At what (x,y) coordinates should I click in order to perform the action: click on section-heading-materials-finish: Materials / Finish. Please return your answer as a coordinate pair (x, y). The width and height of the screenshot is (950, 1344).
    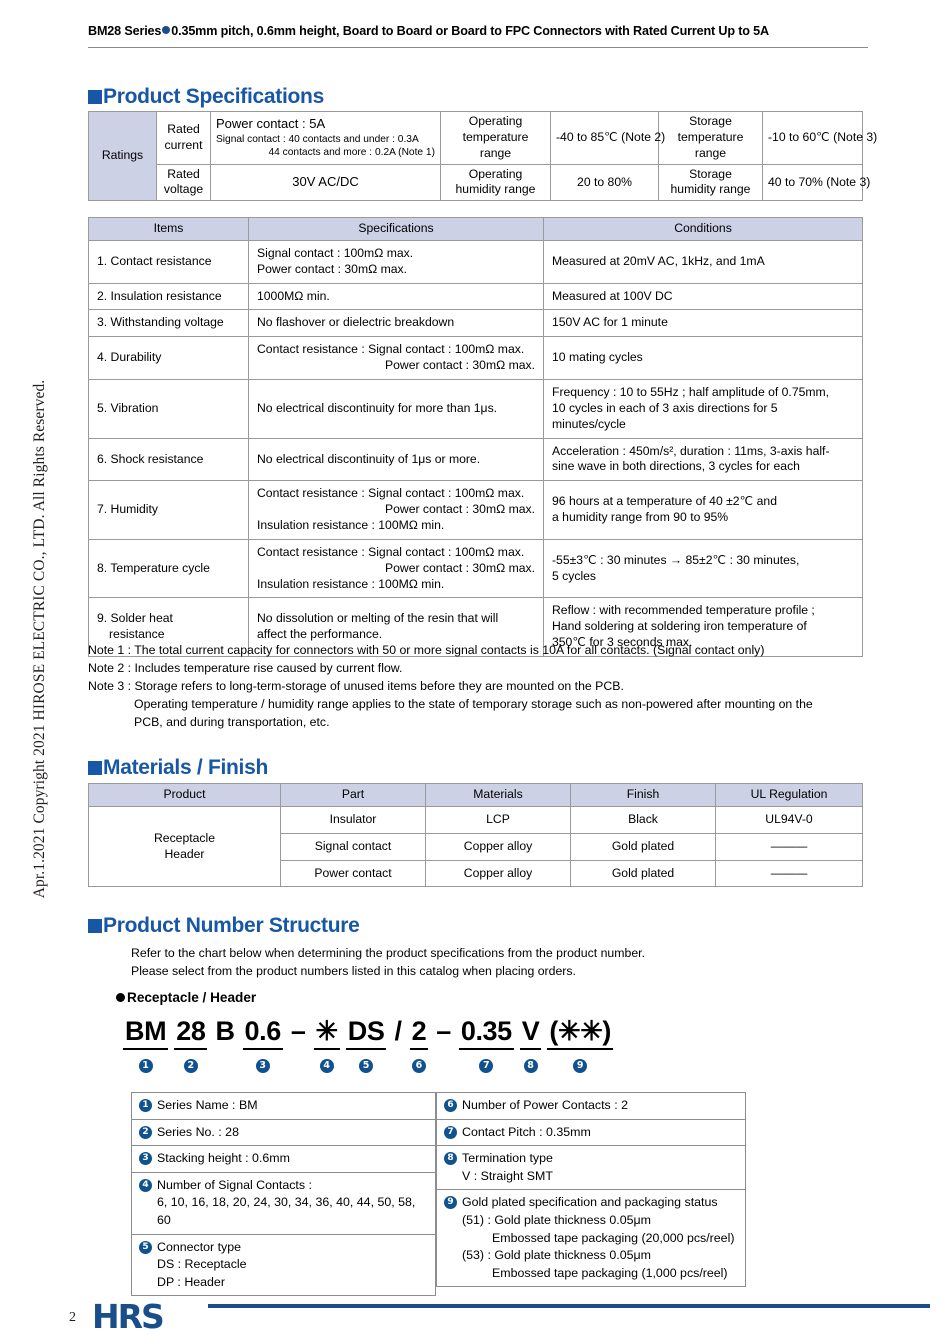
    Looking at the image, I should click on (178, 768).